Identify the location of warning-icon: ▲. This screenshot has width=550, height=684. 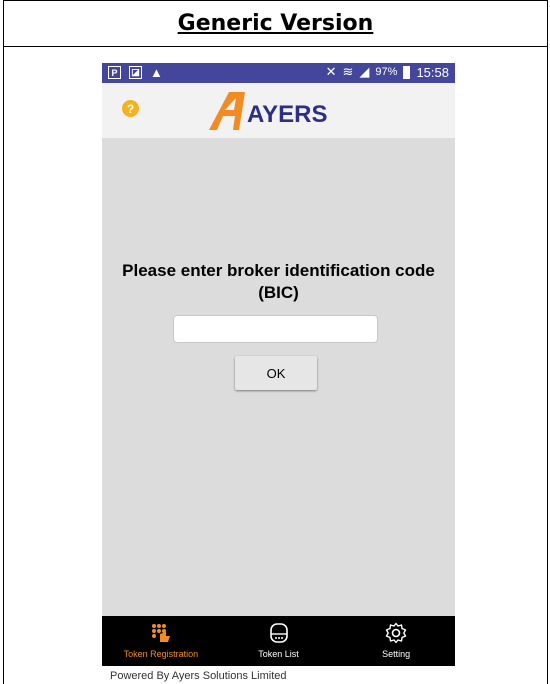
(156, 72).